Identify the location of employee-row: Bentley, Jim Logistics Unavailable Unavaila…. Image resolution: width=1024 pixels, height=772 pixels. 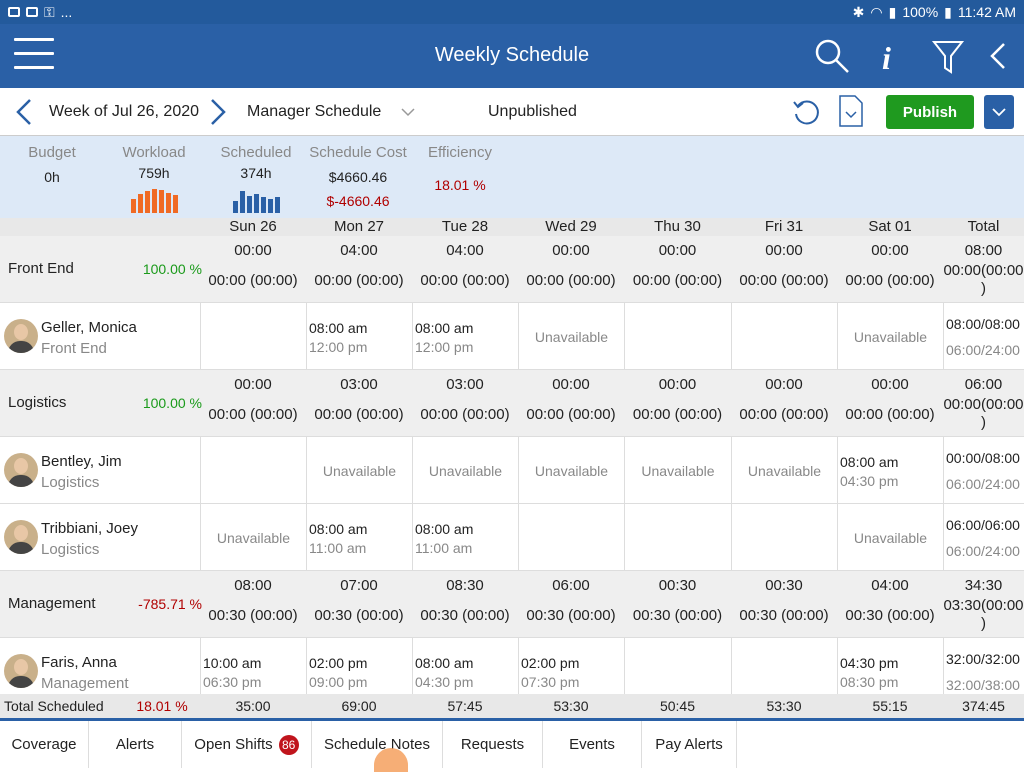
(512, 470).